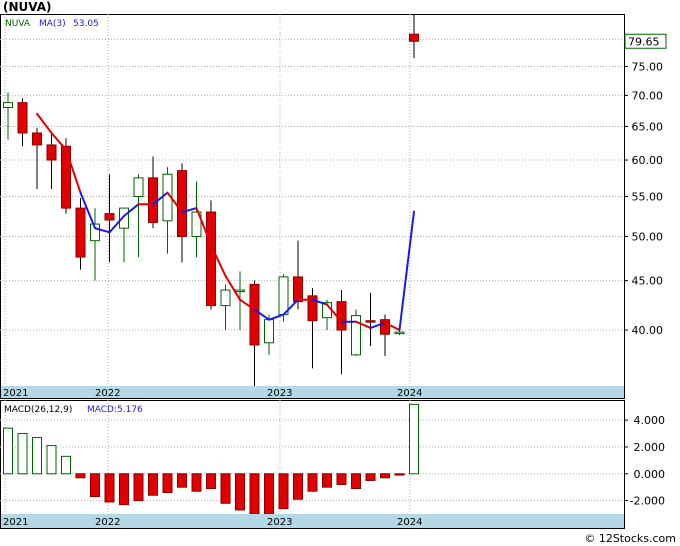 The width and height of the screenshot is (680, 546). Describe the element at coordinates (409, 393) in the screenshot. I see `x-year-label: 2024` at that location.